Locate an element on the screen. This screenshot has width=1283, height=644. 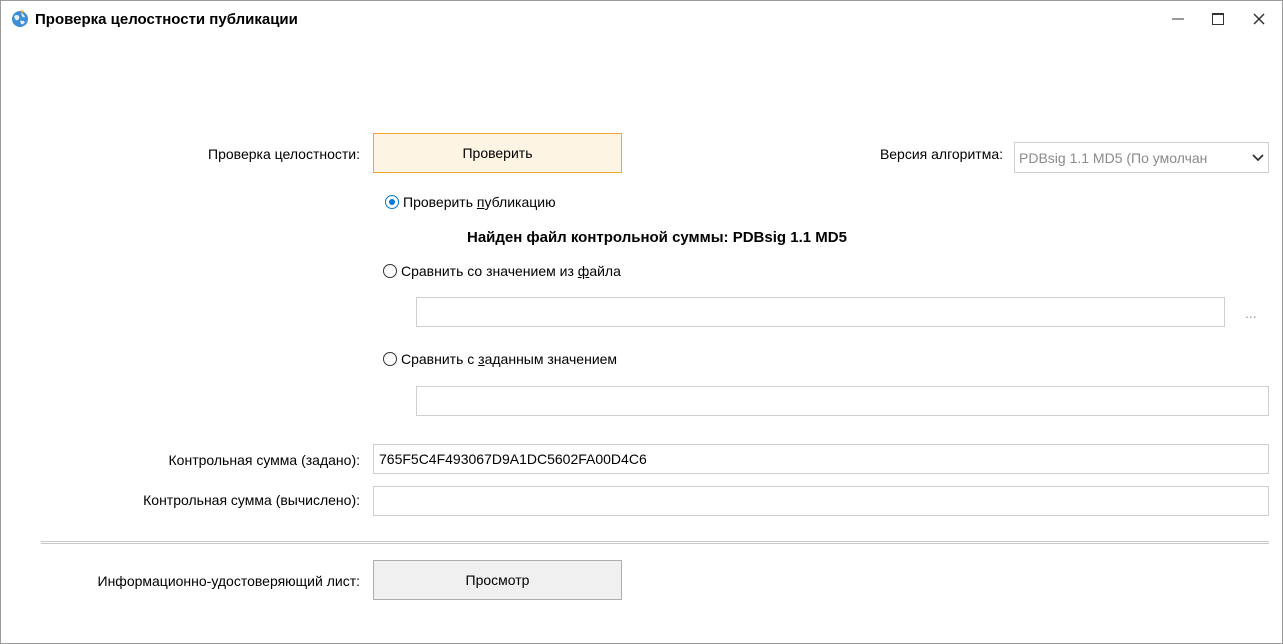
compare-value-radio: Сравнить с заданным значением is located at coordinates (500, 359).